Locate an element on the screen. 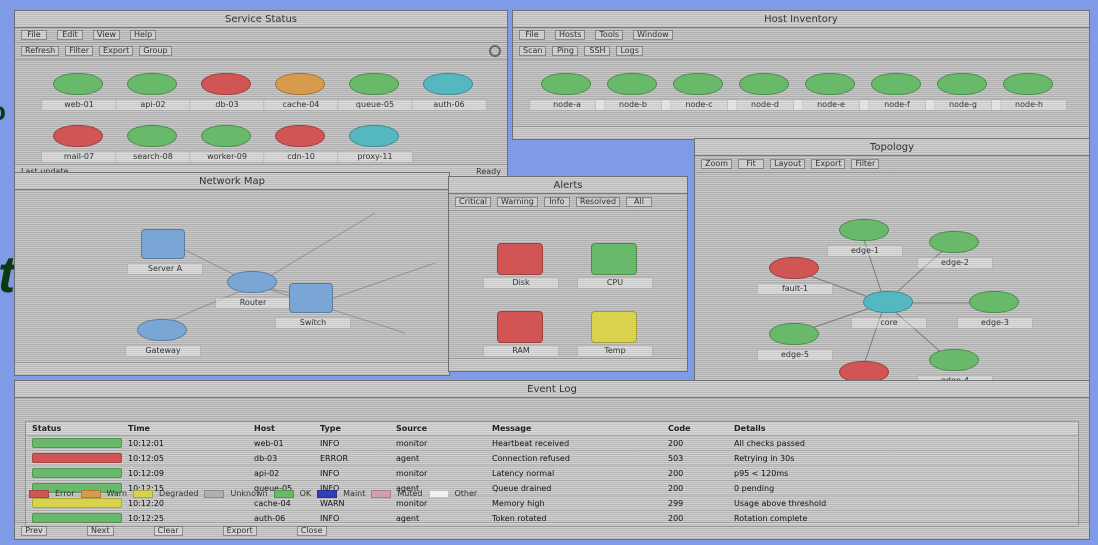 The width and height of the screenshot is (1098, 545). cell-time: 10:12:20 is located at coordinates (146, 503).